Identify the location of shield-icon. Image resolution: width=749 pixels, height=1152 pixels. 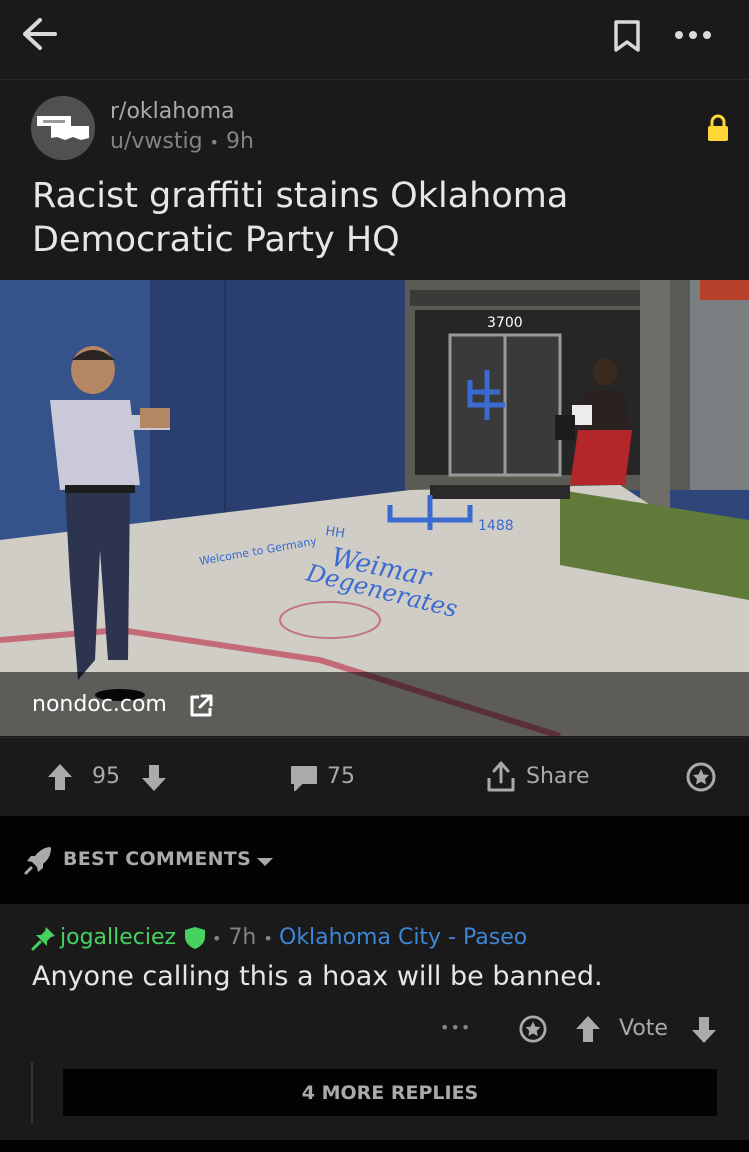
(195, 940).